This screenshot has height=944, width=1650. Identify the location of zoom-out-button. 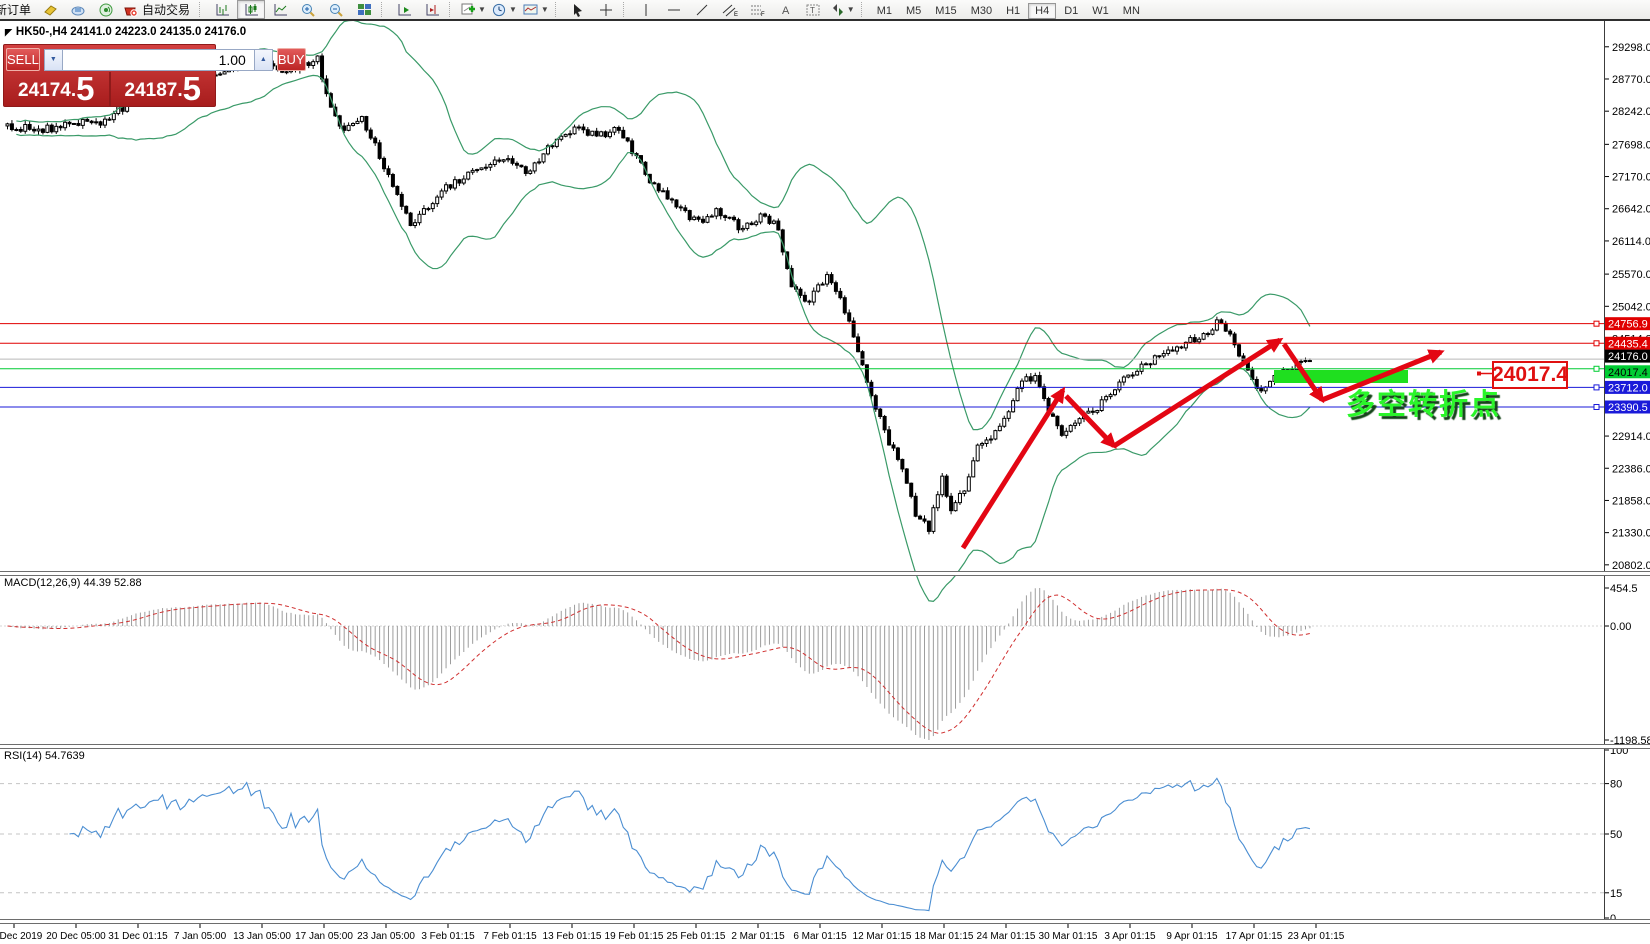
(336, 9).